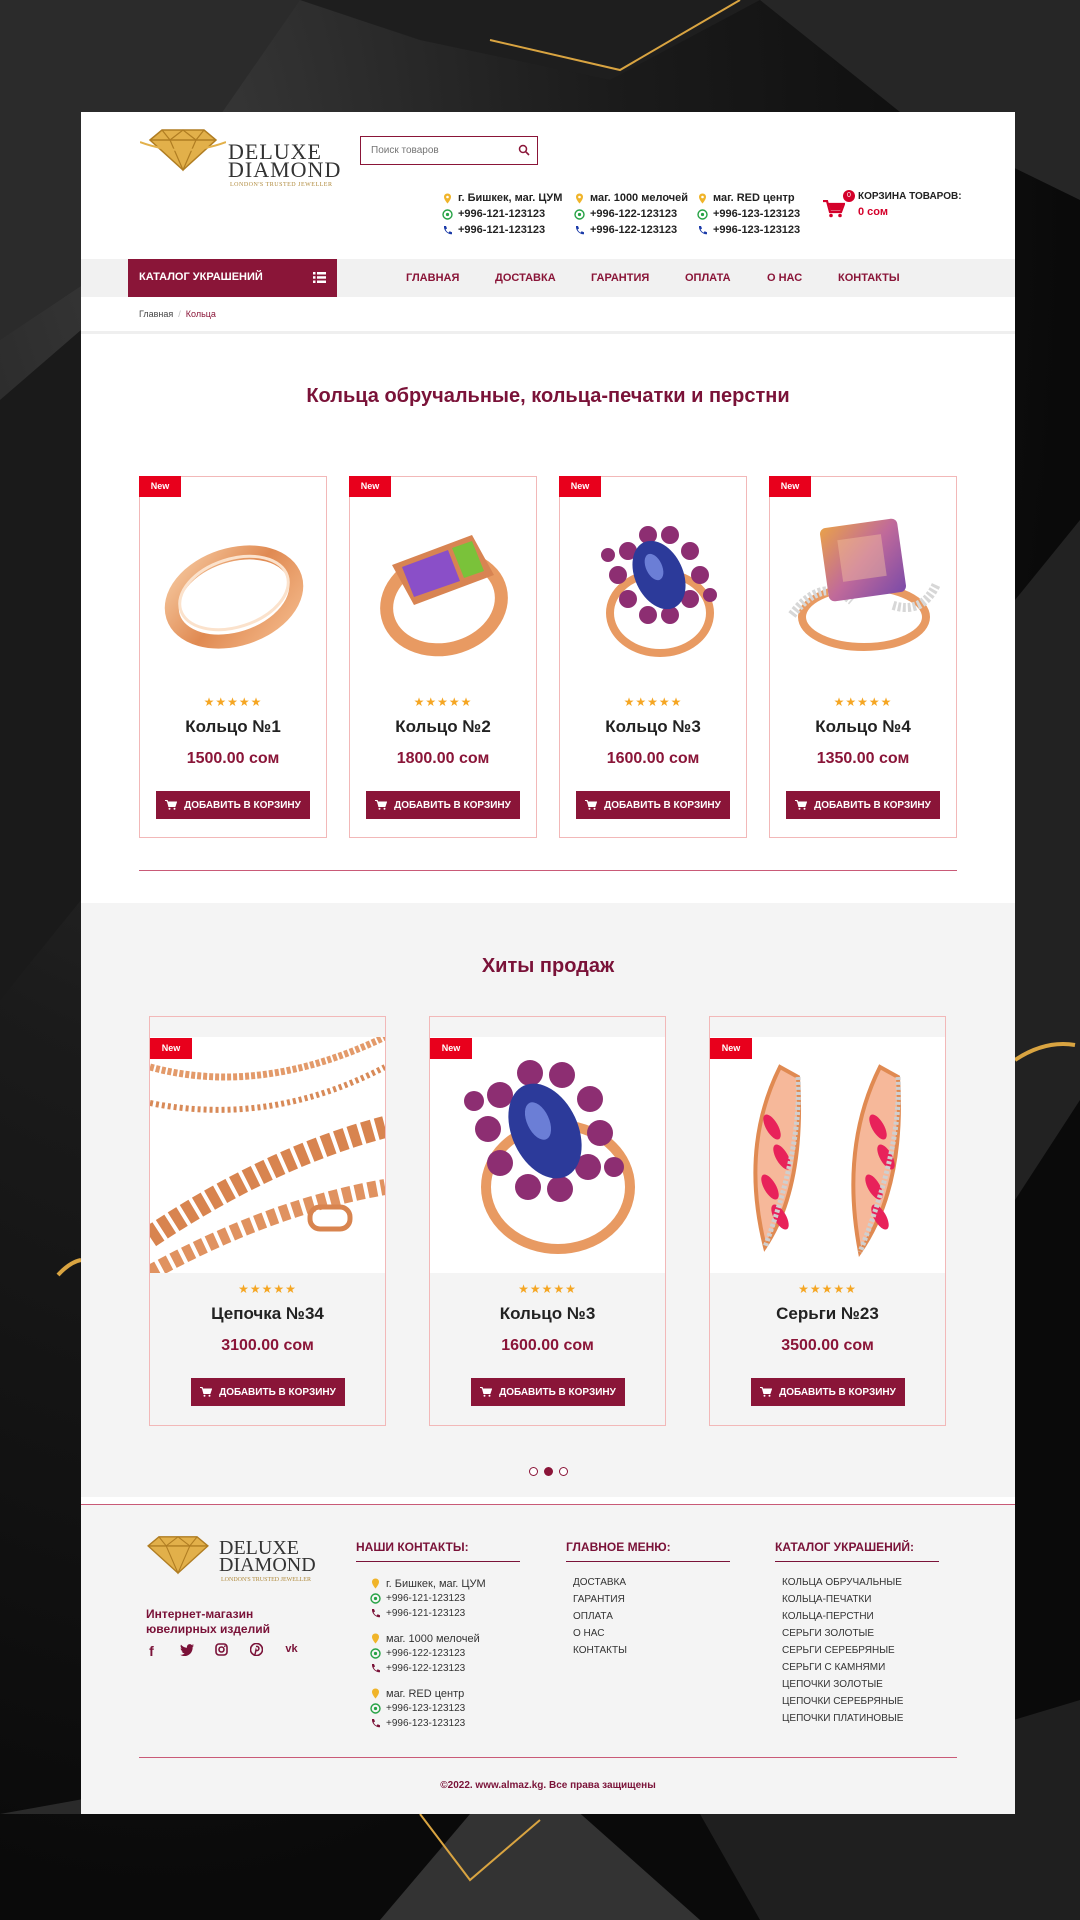 The image size is (1080, 1920). Describe the element at coordinates (842, 1653) in the screenshot. I see `footer-catalog-item: СЕРЬГИ СЕРЕБРЯНЫЕ` at that location.